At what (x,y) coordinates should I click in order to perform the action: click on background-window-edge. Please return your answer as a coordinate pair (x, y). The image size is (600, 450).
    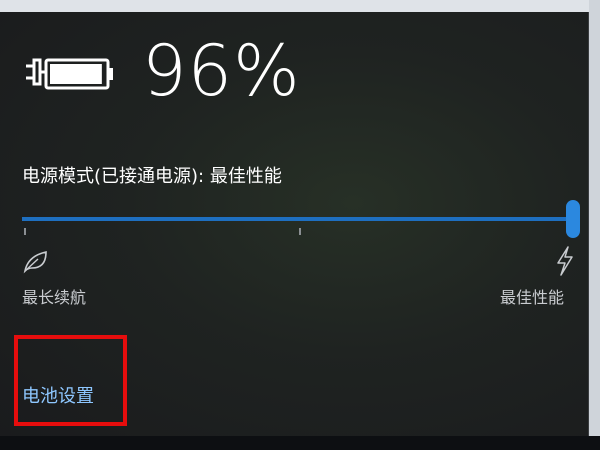
    Looking at the image, I should click on (594, 225).